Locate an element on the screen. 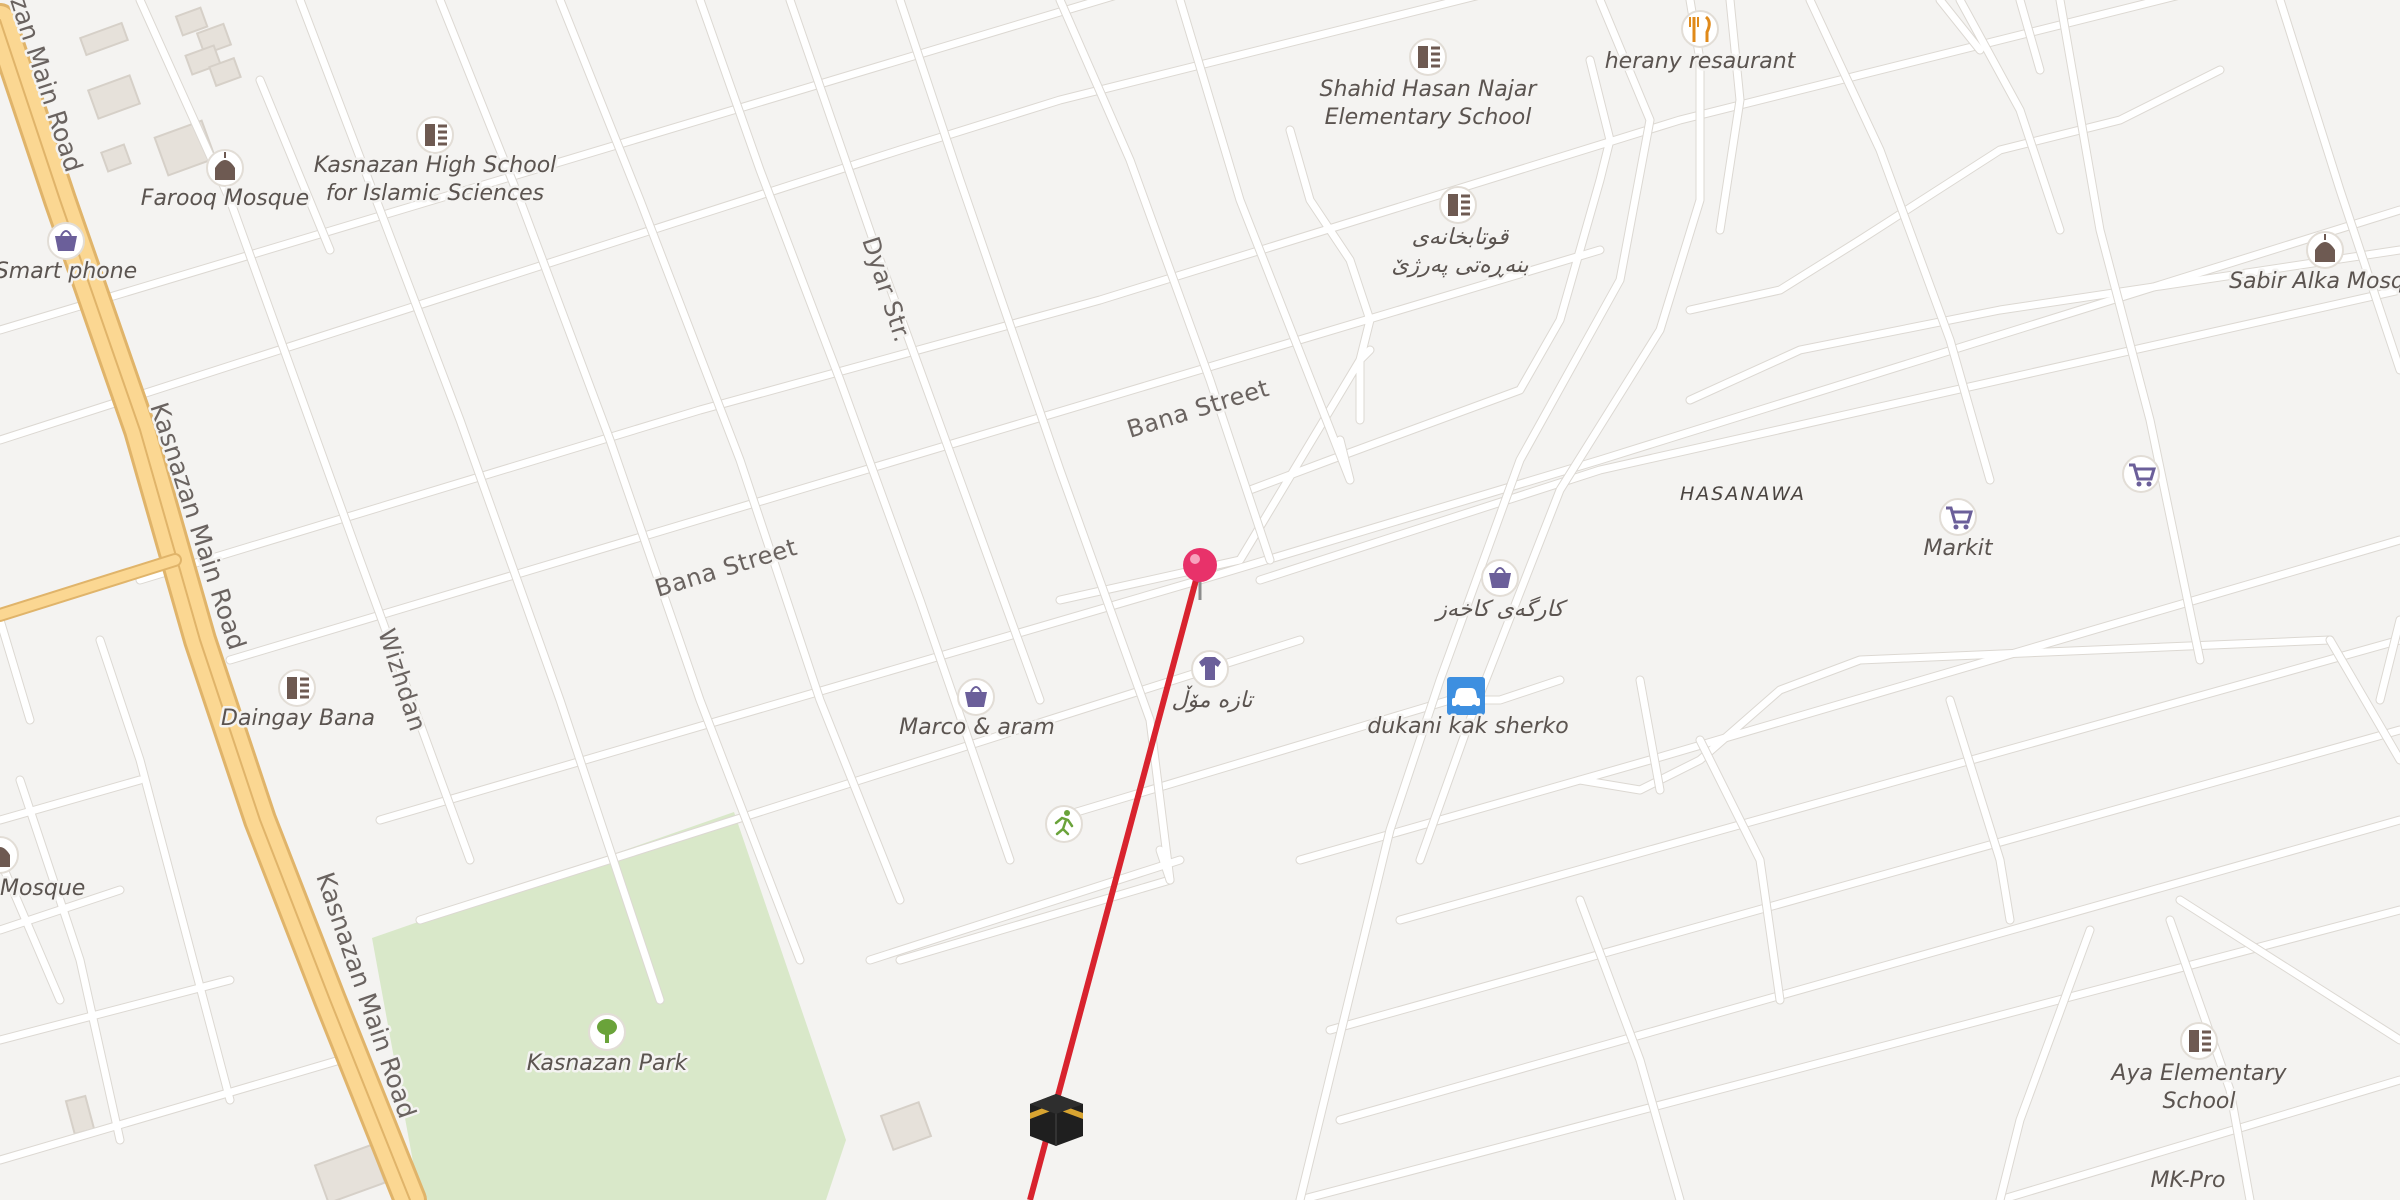  poi-sabir-alka-mosque: Sabir Alka Mosq is located at coordinates (2313, 264).